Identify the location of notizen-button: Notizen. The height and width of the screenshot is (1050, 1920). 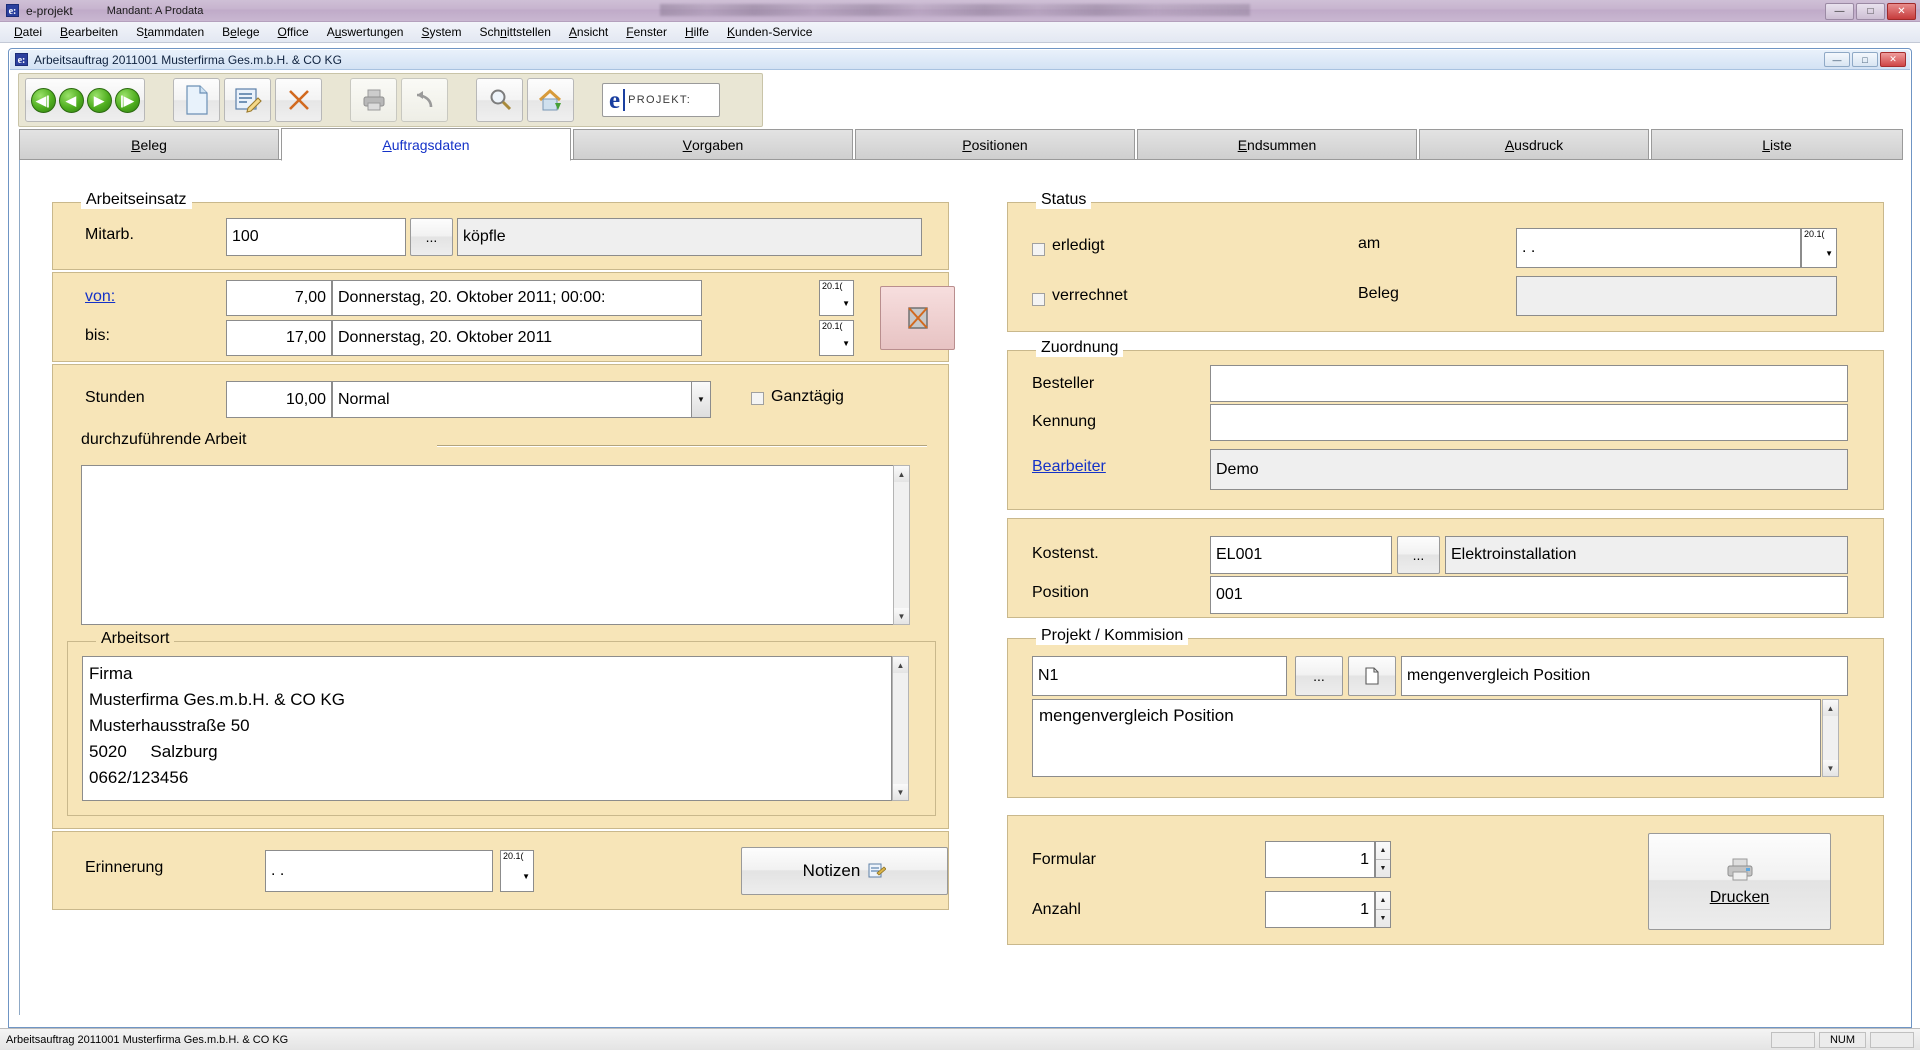
(844, 871).